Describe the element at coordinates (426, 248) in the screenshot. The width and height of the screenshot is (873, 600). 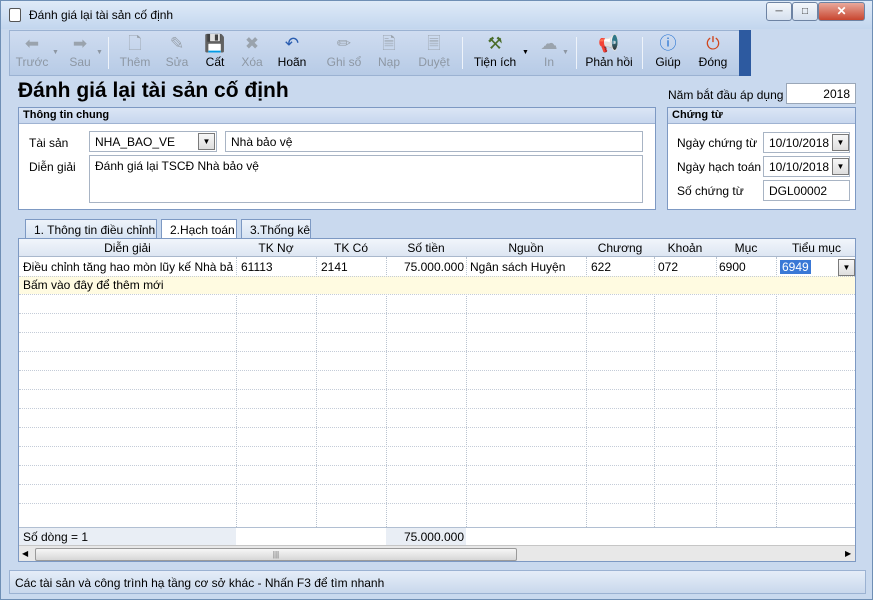
I see `column-header: Số tiền` at that location.